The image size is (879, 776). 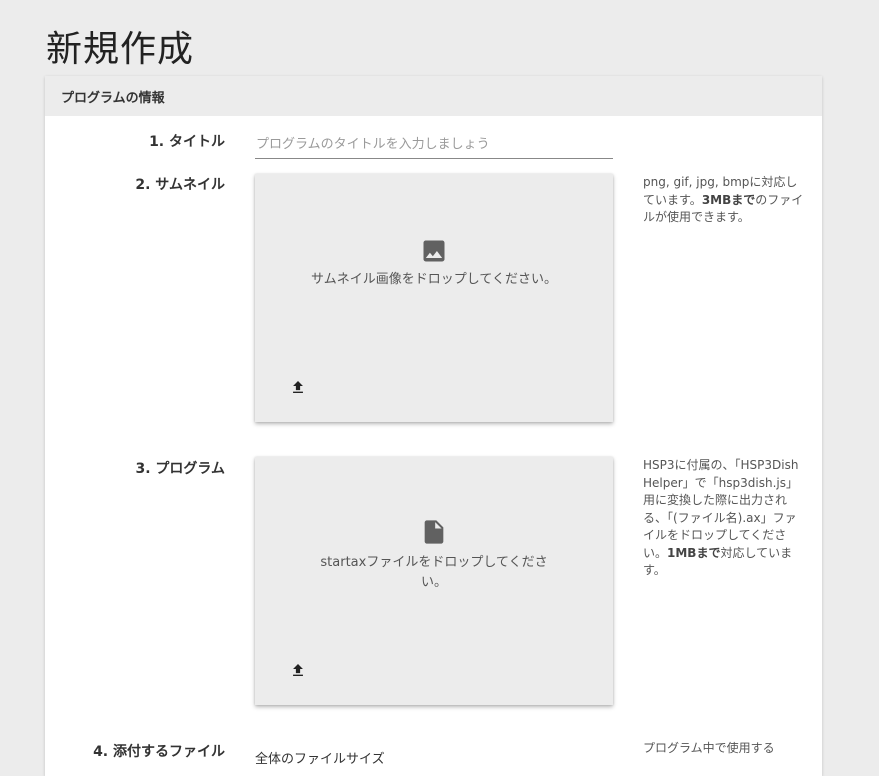 What do you see at coordinates (434, 532) in the screenshot?
I see `file-icon` at bounding box center [434, 532].